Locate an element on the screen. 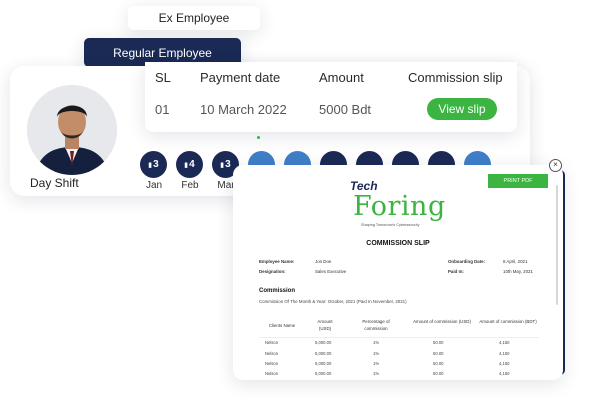  month-label-jan: Jan is located at coordinates (154, 185).